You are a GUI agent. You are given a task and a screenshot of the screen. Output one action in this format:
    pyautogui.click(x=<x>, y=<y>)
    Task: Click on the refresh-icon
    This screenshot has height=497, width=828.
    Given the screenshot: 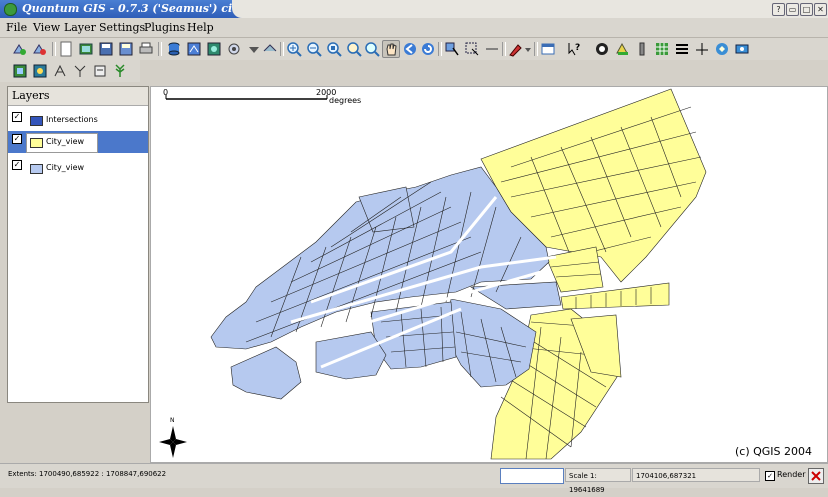 What is the action you would take?
    pyautogui.click(x=428, y=49)
    